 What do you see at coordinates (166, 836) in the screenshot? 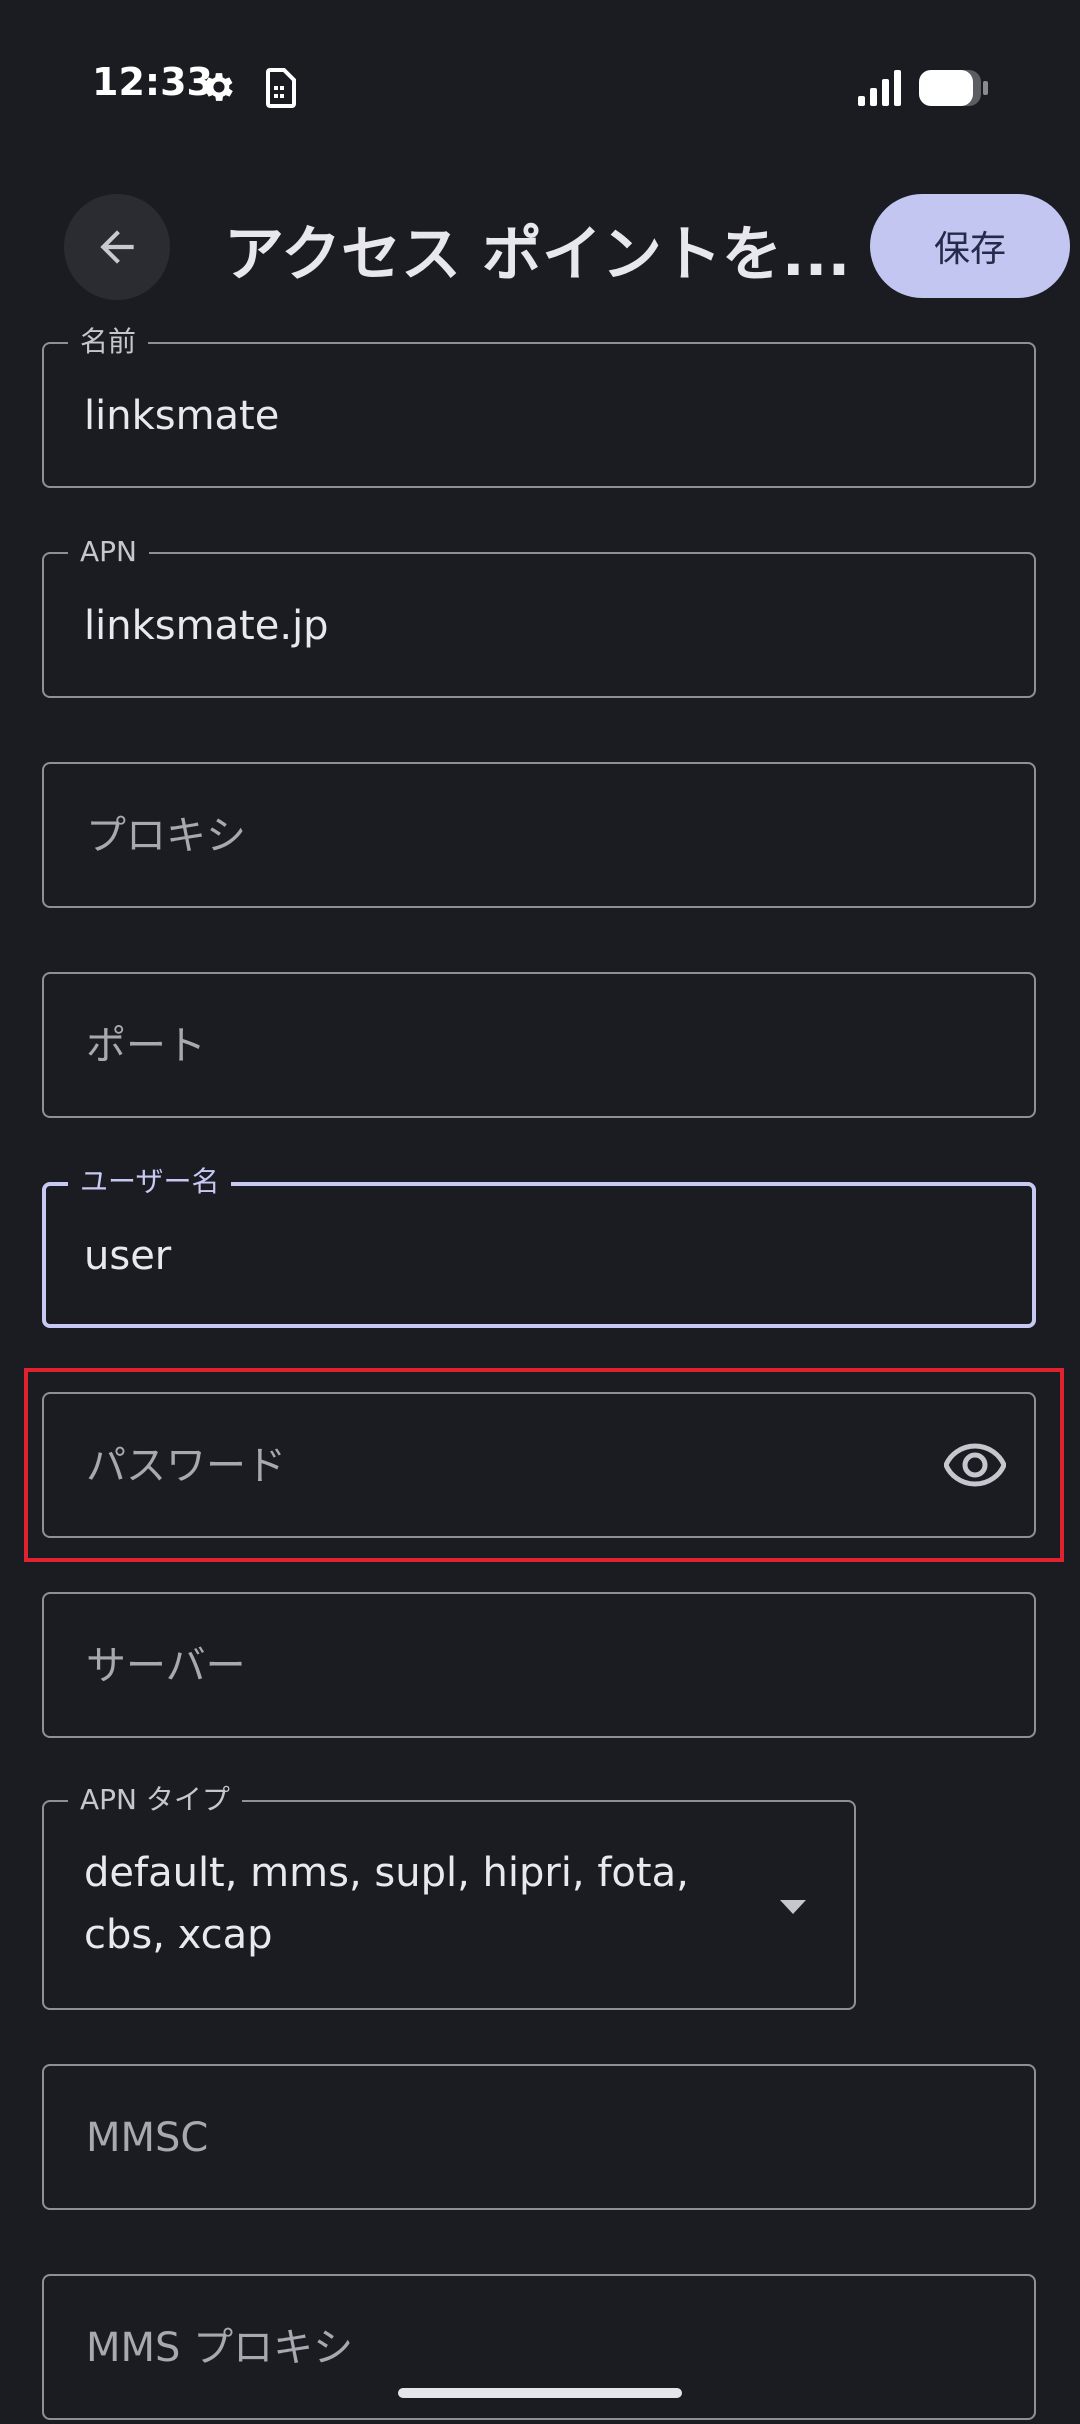
I see `proxy-field-placeholder: プロキシ` at bounding box center [166, 836].